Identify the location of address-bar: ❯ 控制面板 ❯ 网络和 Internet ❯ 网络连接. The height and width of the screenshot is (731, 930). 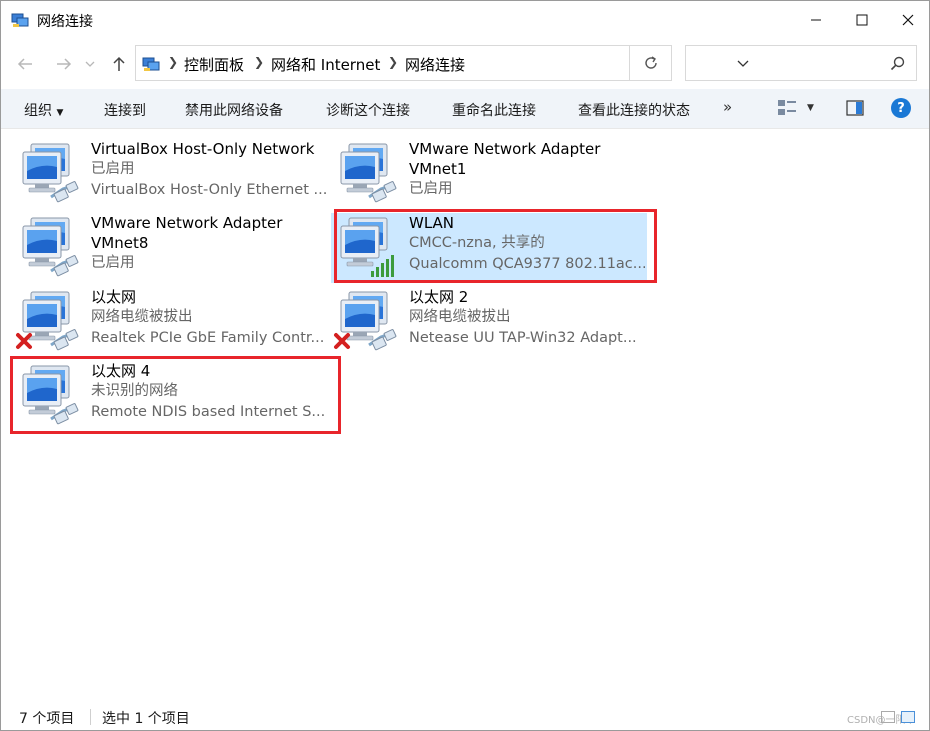
(442, 63).